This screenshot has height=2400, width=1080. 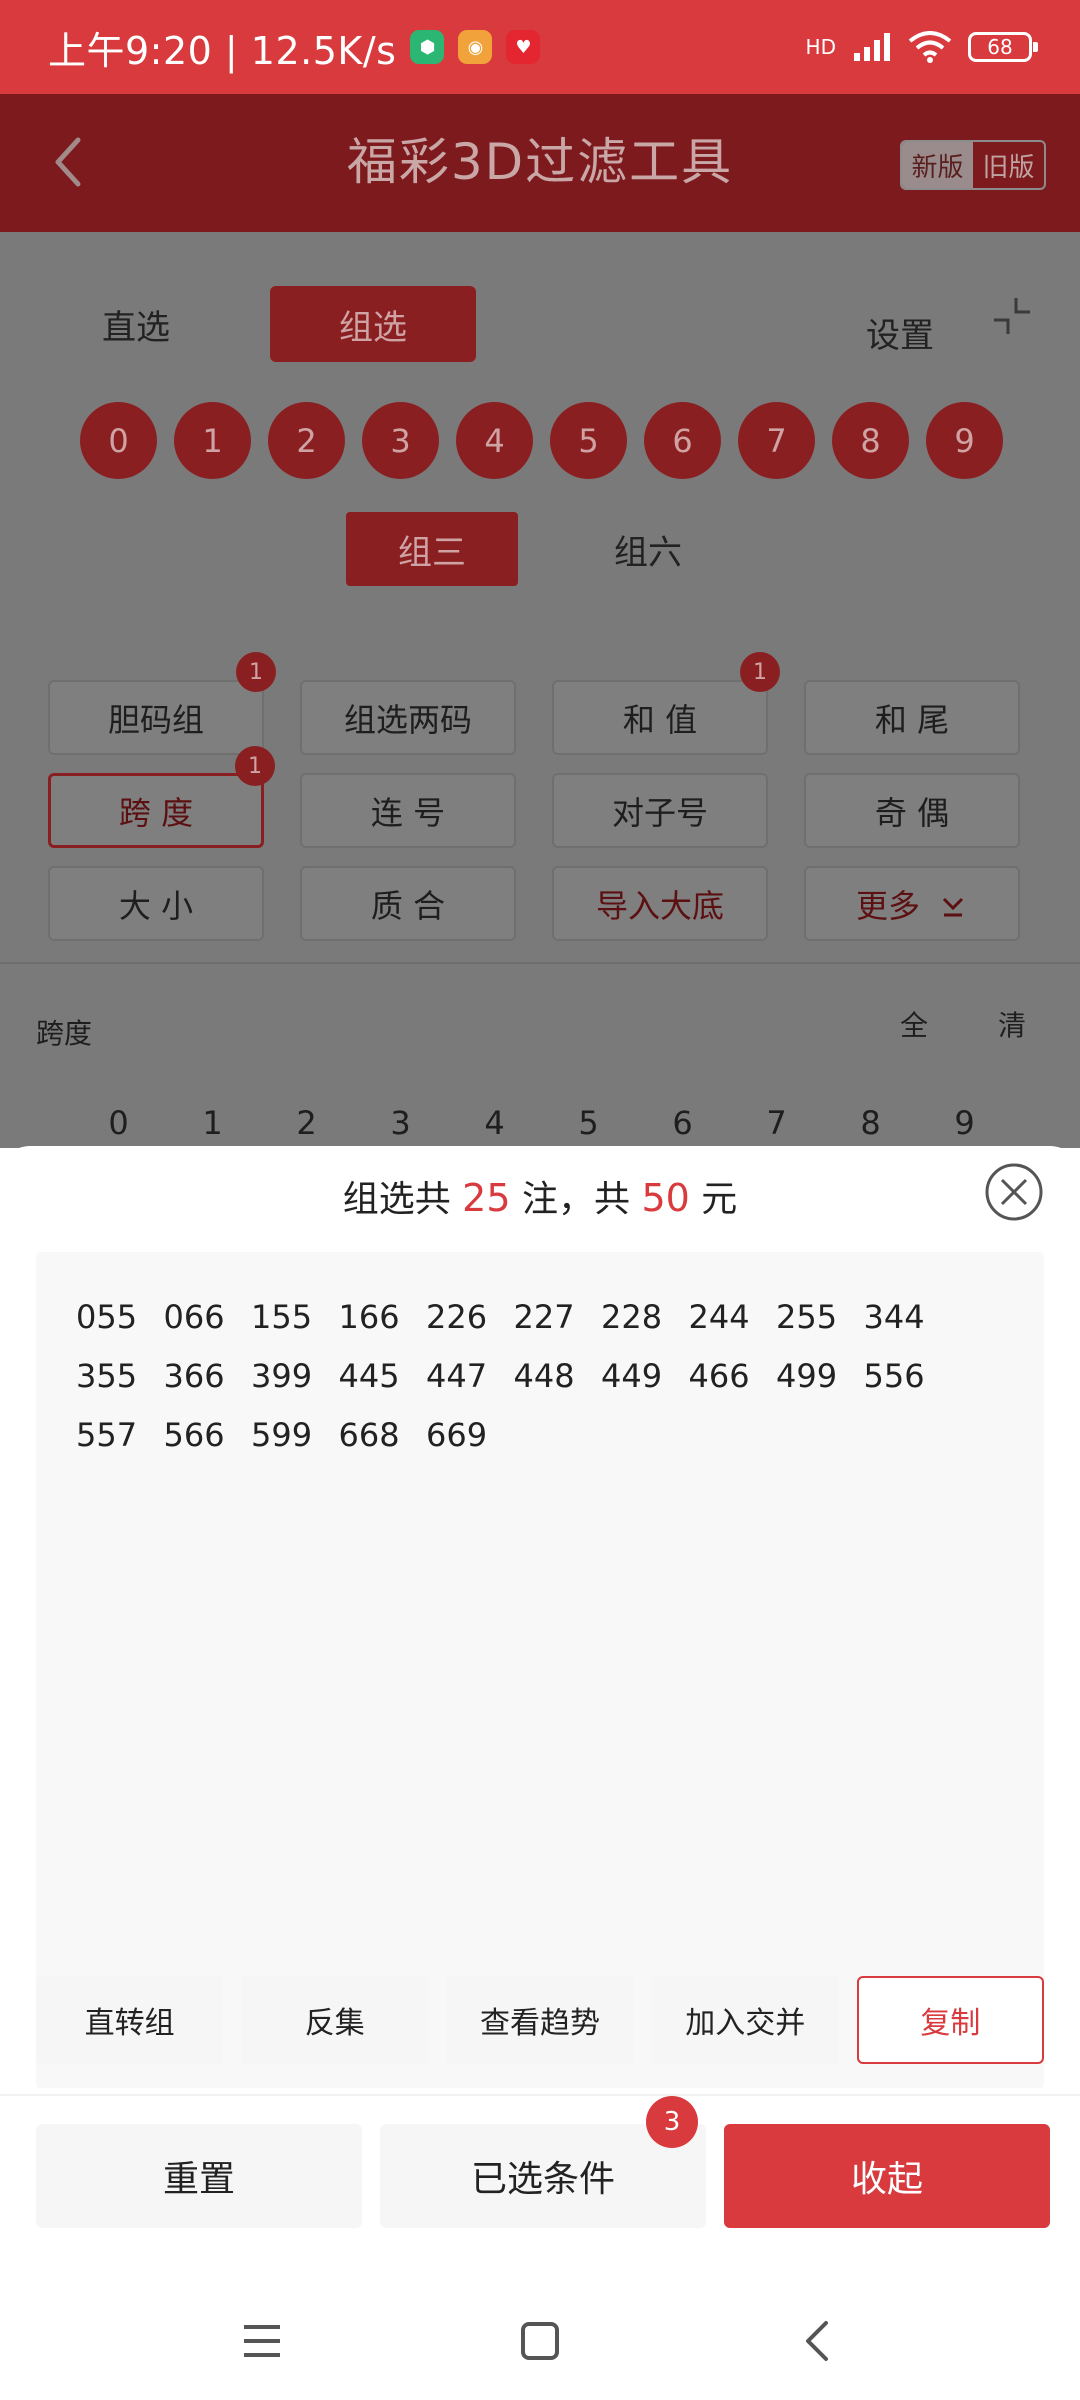 I want to click on span-digit: 2, so click(x=306, y=1123).